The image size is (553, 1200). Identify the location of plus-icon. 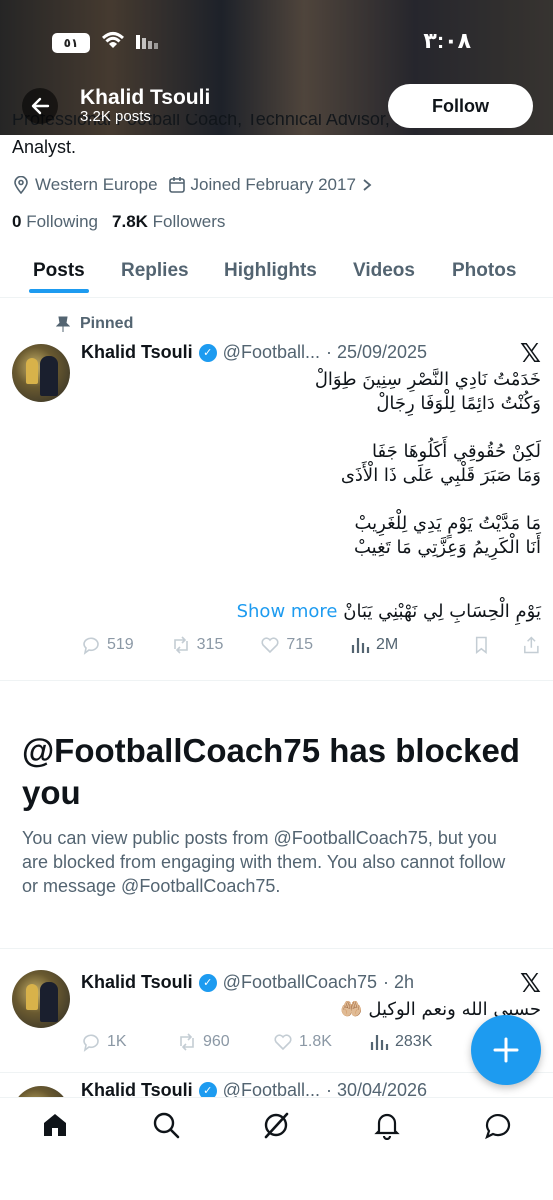
(506, 1050).